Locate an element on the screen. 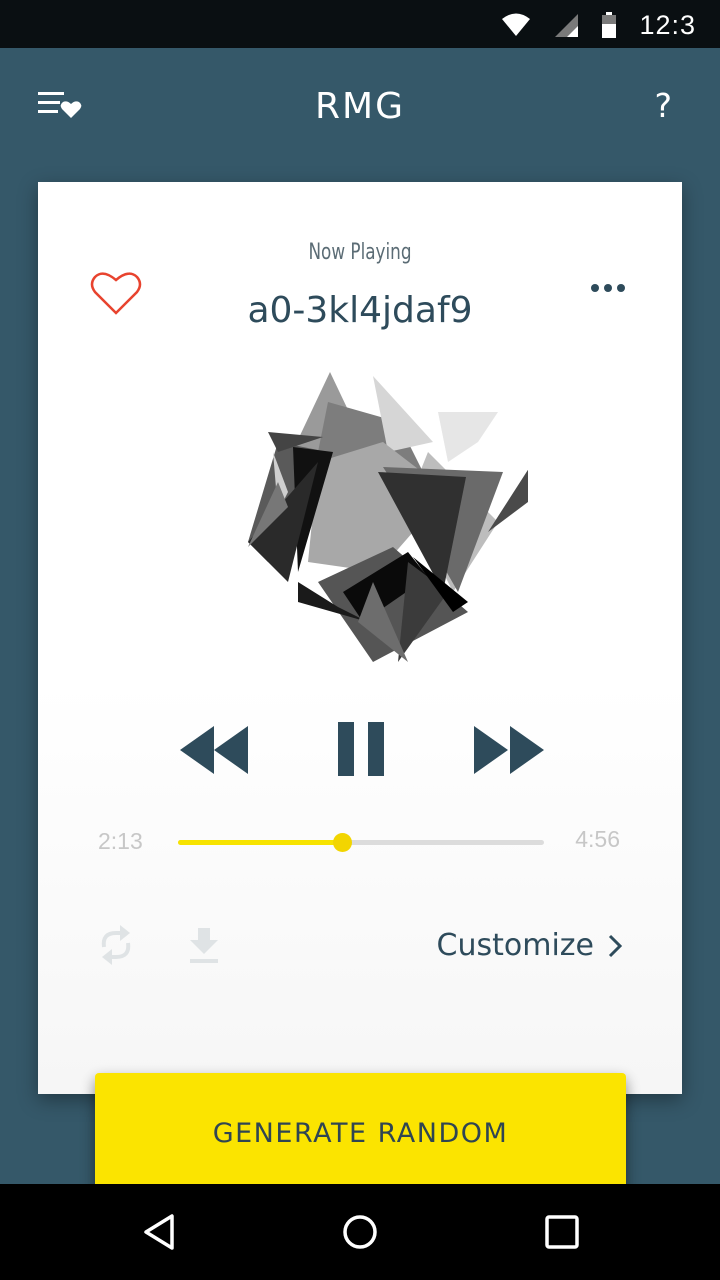 Image resolution: width=720 pixels, height=1280 pixels. status-bar: 12:3 is located at coordinates (360, 24).